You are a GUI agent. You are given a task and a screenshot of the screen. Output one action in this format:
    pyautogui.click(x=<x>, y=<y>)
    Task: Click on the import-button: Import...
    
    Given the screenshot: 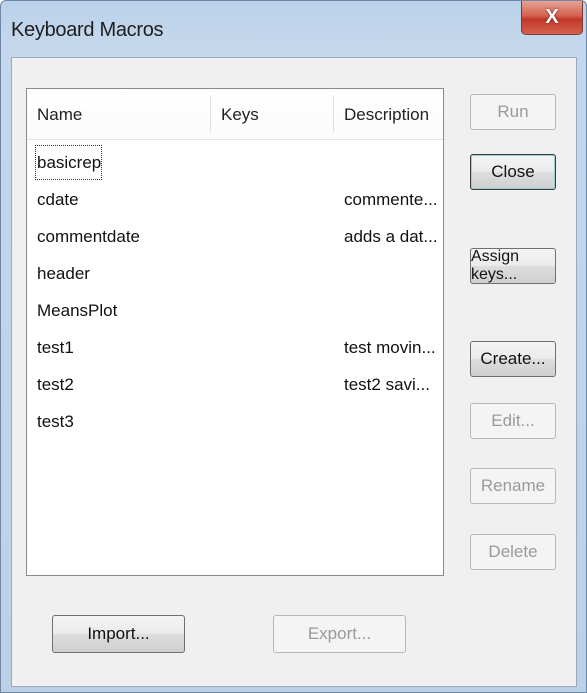 What is the action you would take?
    pyautogui.click(x=118, y=634)
    